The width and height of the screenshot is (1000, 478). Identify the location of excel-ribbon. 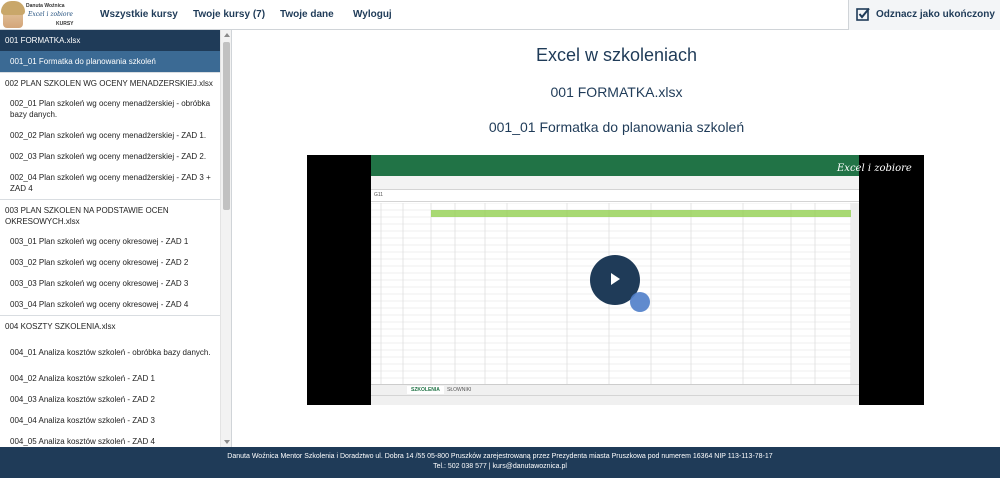
(615, 170).